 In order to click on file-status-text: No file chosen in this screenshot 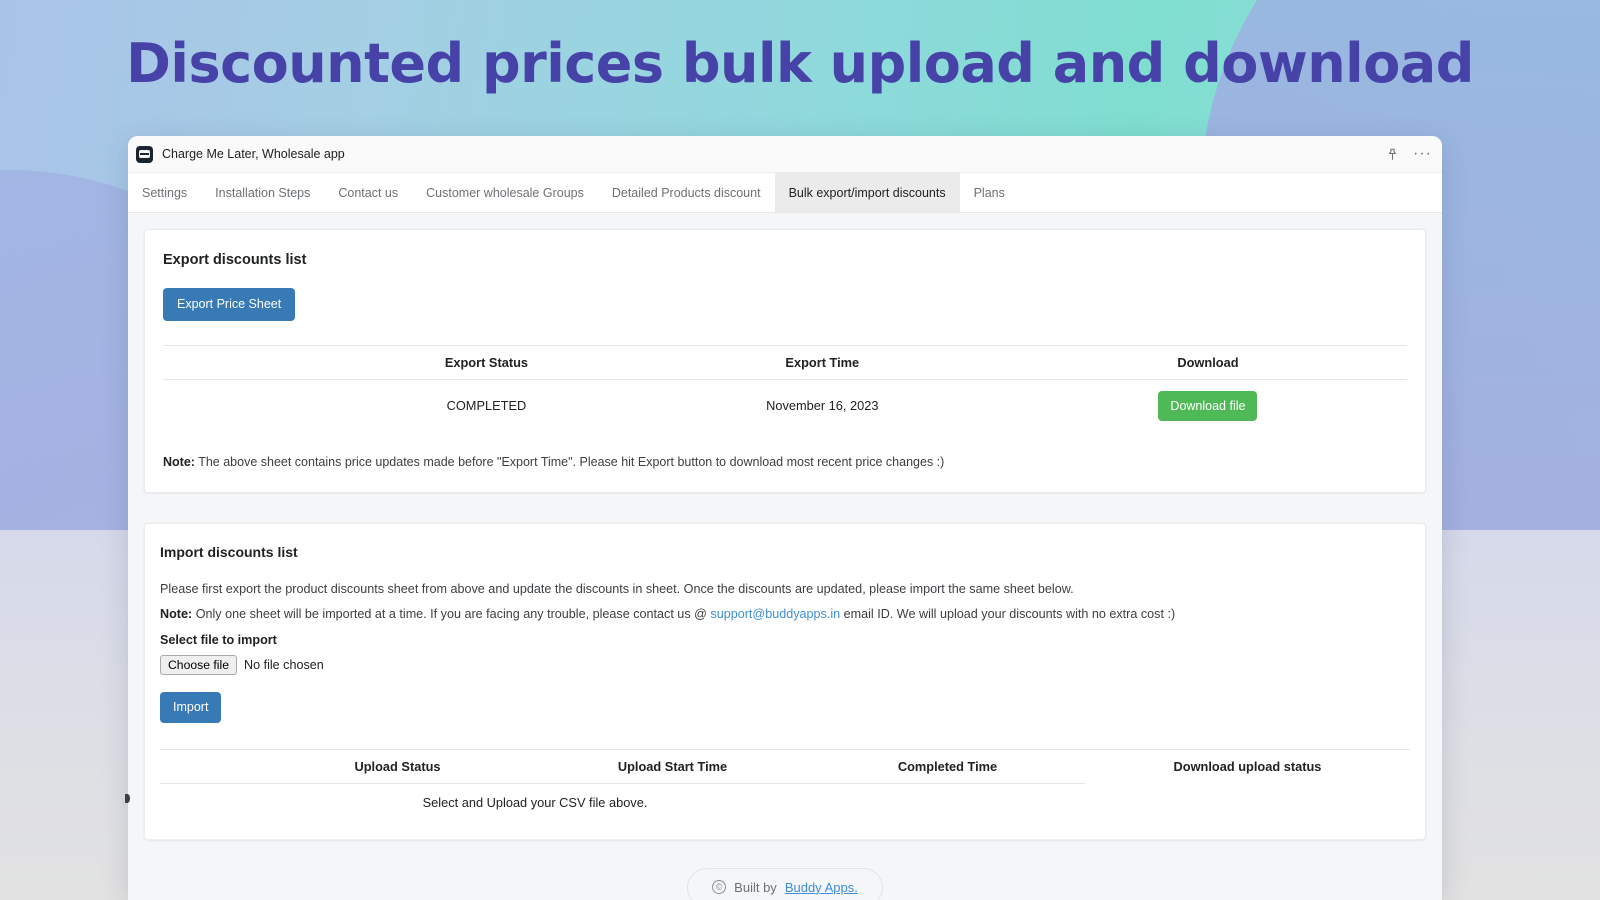, I will do `click(283, 665)`.